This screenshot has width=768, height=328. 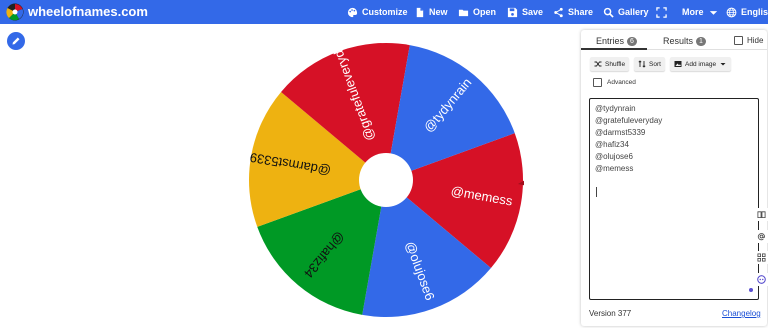 I want to click on customize-button: Customize, so click(x=377, y=12).